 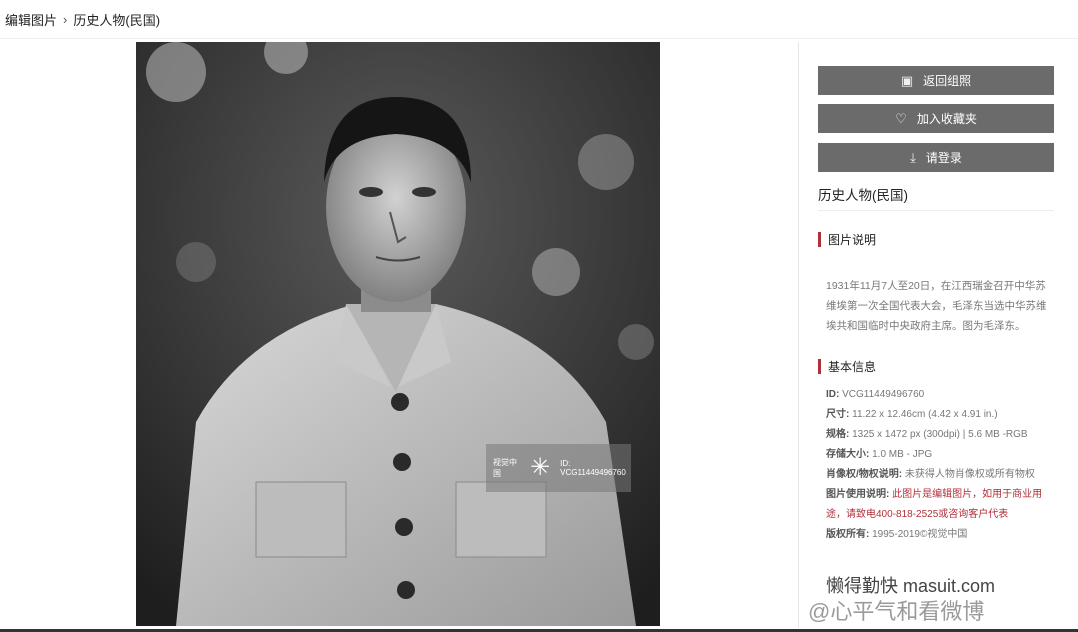 I want to click on basic-info-heading: 基本信息, so click(x=847, y=366).